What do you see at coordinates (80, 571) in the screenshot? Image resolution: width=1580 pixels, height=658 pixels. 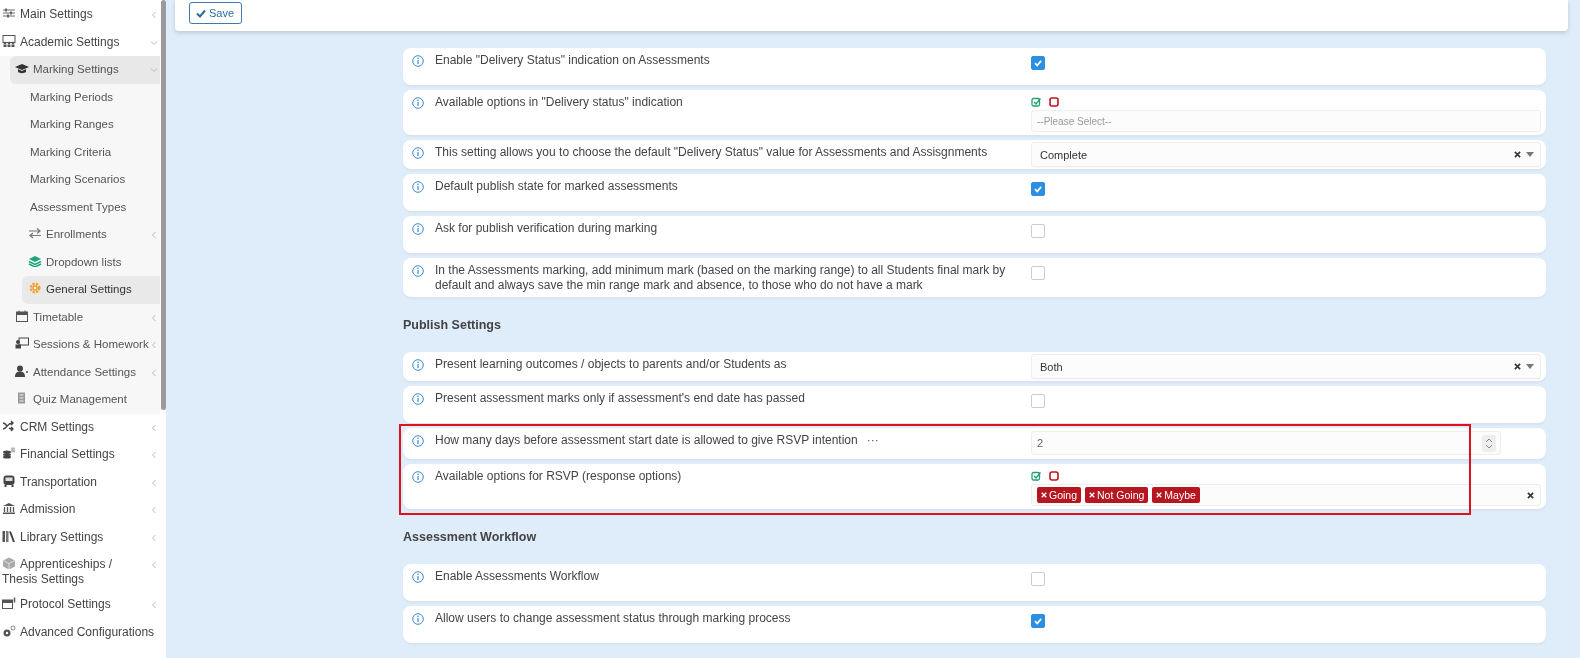 I see `sidebar-item: Apprenticeships / Thesis Settings` at bounding box center [80, 571].